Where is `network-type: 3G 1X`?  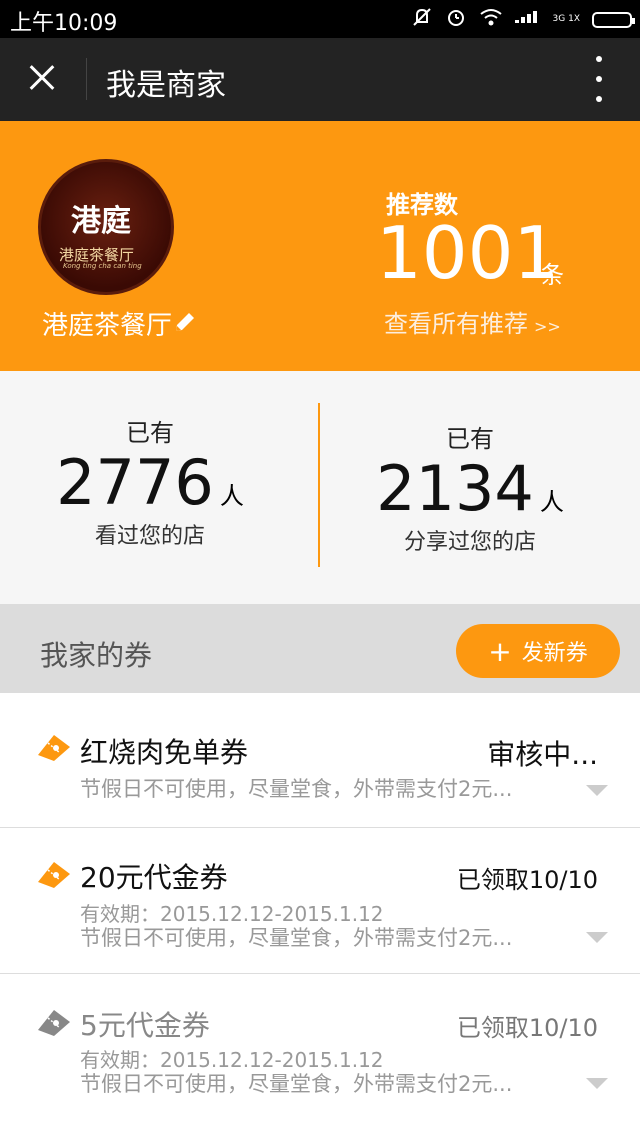
network-type: 3G 1X is located at coordinates (566, 19).